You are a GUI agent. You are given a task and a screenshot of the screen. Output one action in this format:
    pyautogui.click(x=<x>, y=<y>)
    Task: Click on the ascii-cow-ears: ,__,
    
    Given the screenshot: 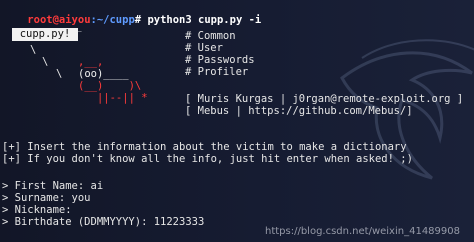 What is the action you would take?
    pyautogui.click(x=91, y=62)
    